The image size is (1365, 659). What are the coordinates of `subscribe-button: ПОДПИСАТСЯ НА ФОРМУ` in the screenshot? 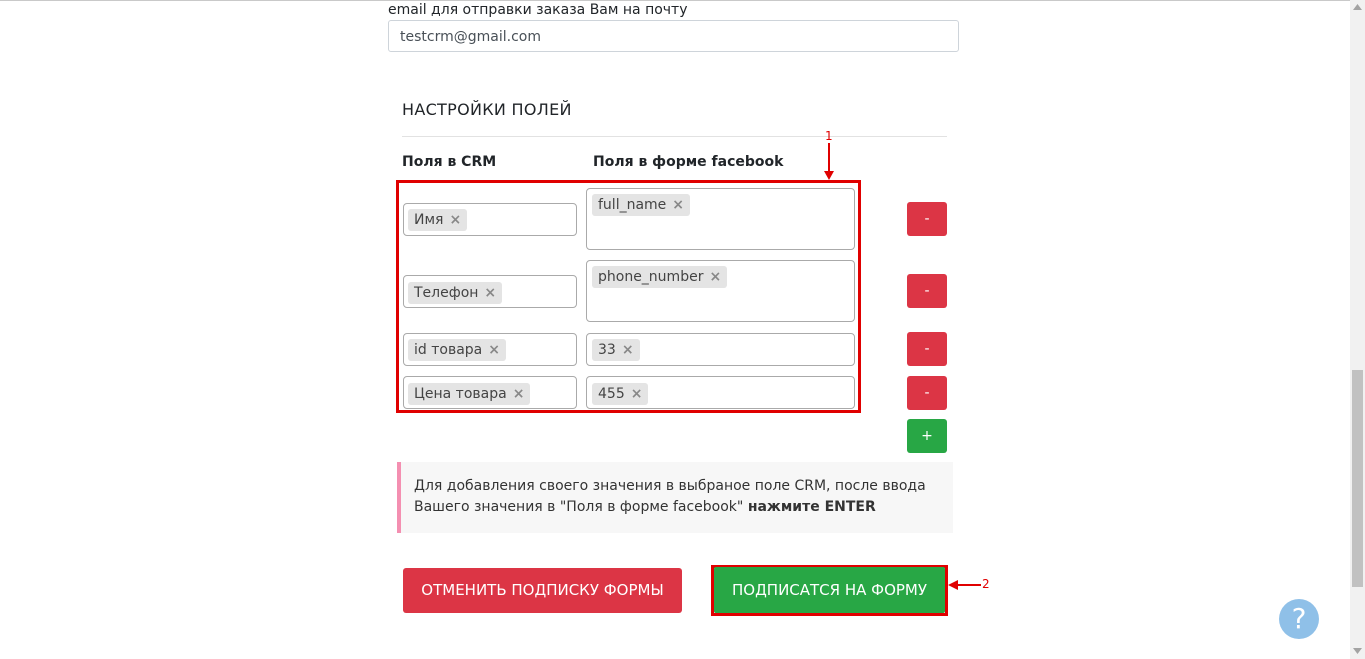 It's located at (829, 590).